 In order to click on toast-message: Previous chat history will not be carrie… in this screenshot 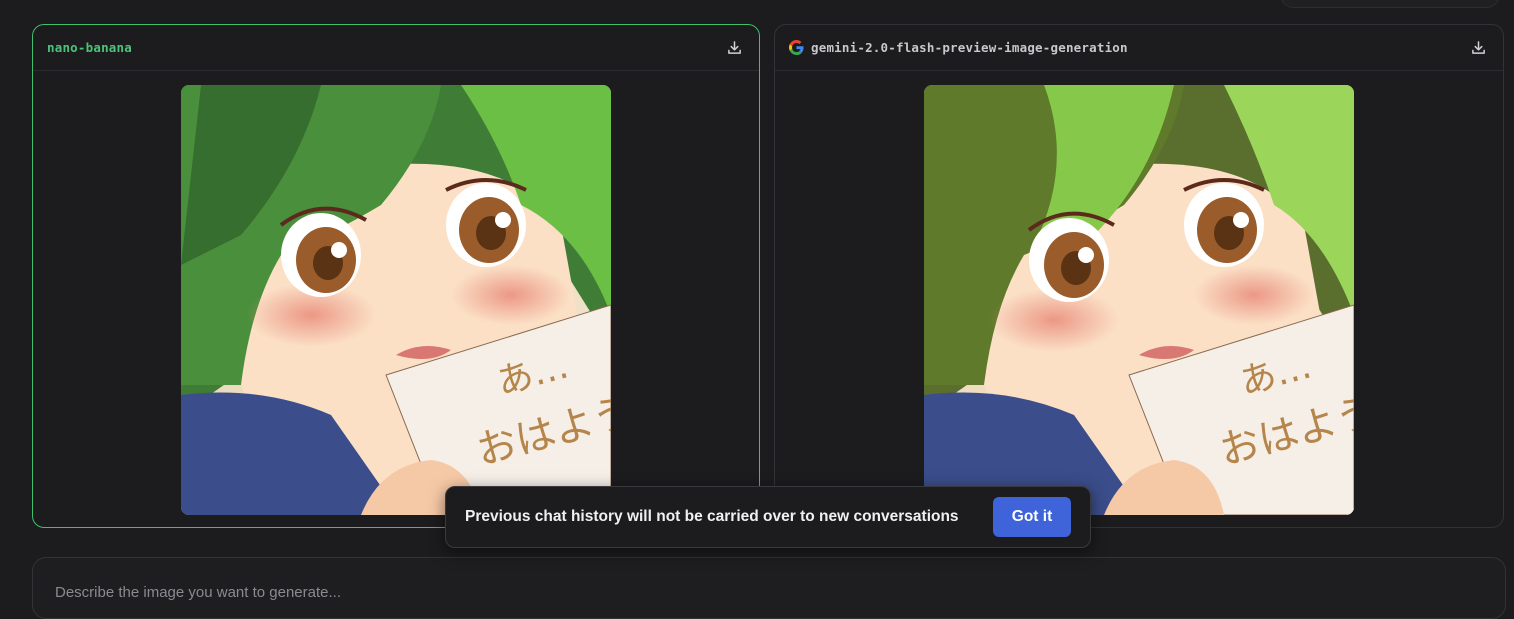, I will do `click(712, 516)`.